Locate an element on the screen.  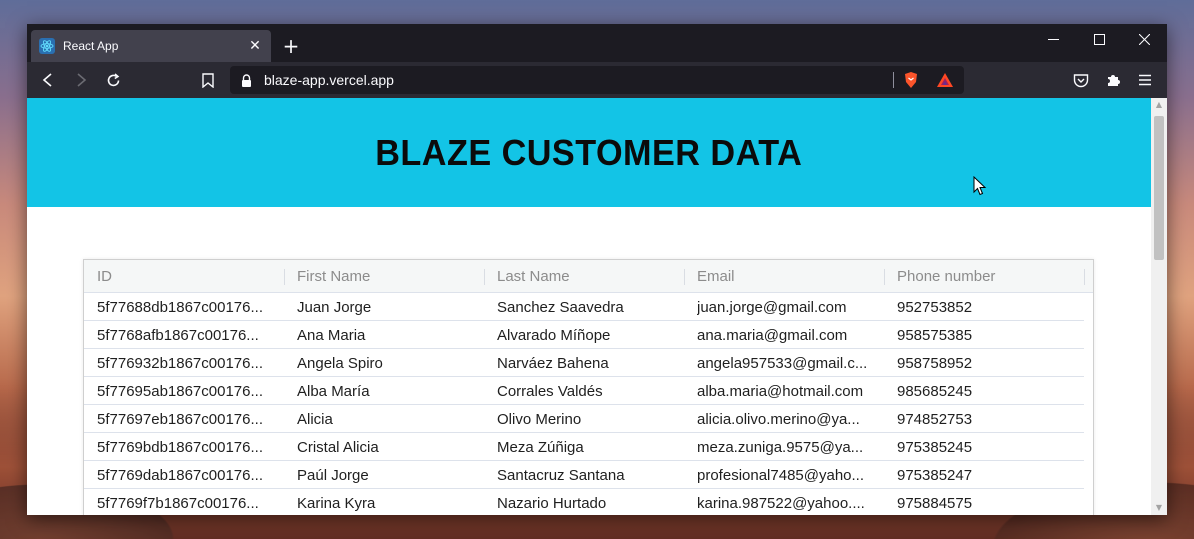
cell-phone: 958758952 is located at coordinates (935, 363).